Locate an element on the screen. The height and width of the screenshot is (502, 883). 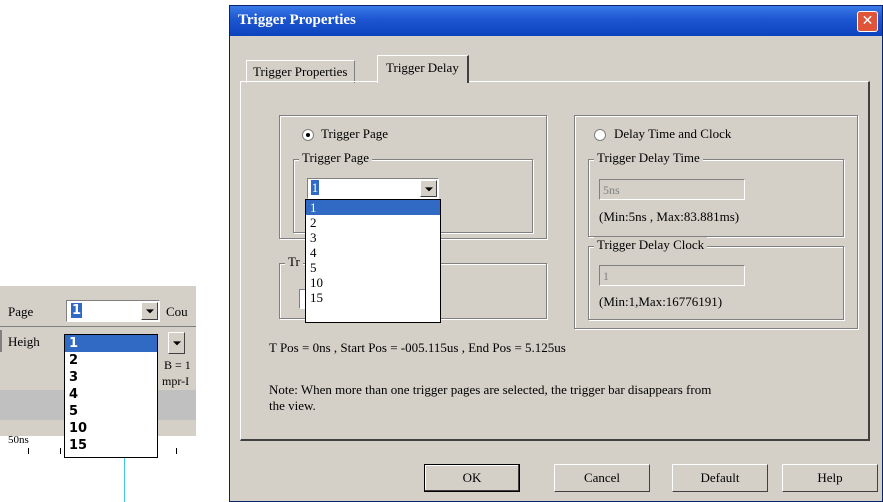
trigger-delay-time-title: Trigger Delay Time is located at coordinates (648, 158).